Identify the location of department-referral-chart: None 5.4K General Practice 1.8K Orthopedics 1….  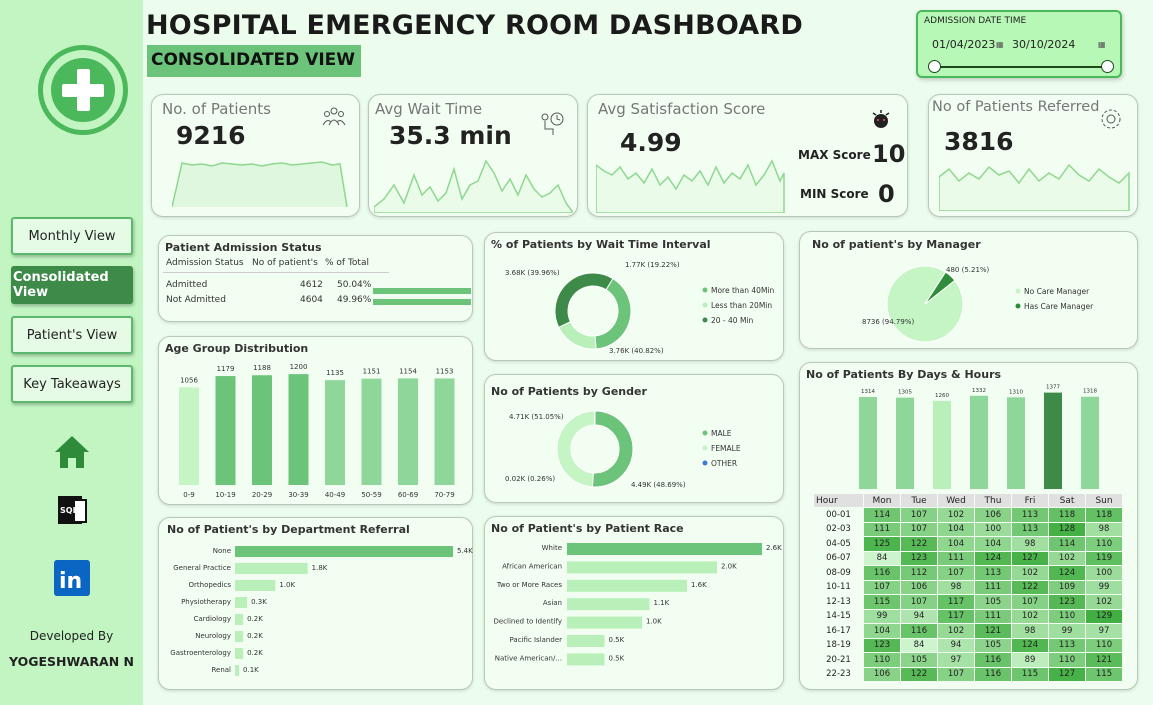
(321, 611).